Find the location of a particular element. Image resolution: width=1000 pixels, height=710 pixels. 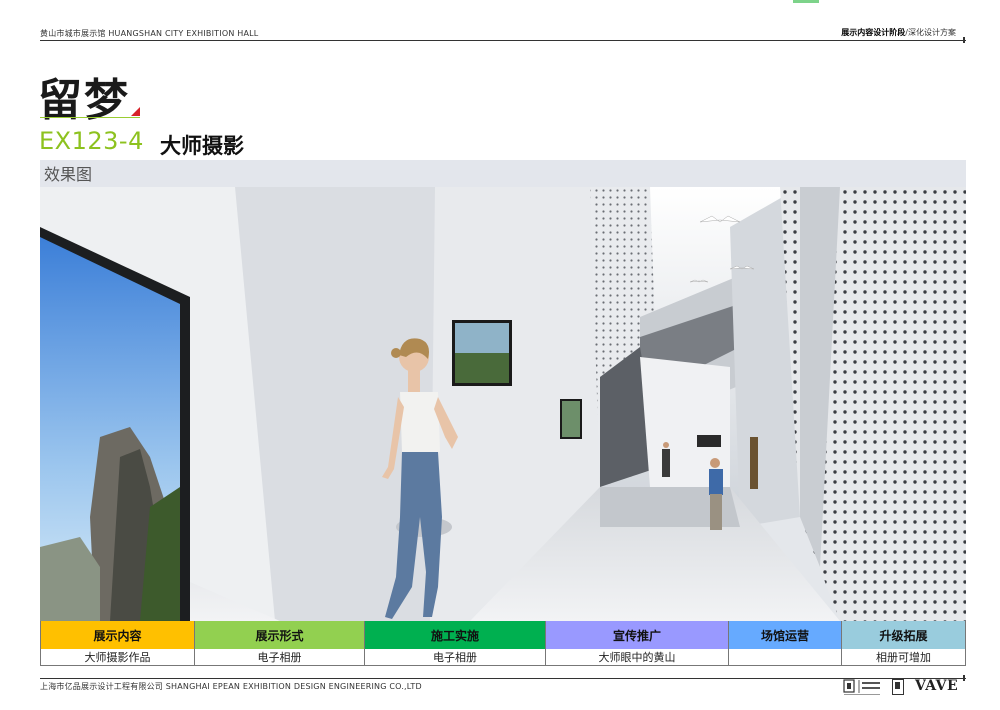

epean-logo is located at coordinates (861, 687).